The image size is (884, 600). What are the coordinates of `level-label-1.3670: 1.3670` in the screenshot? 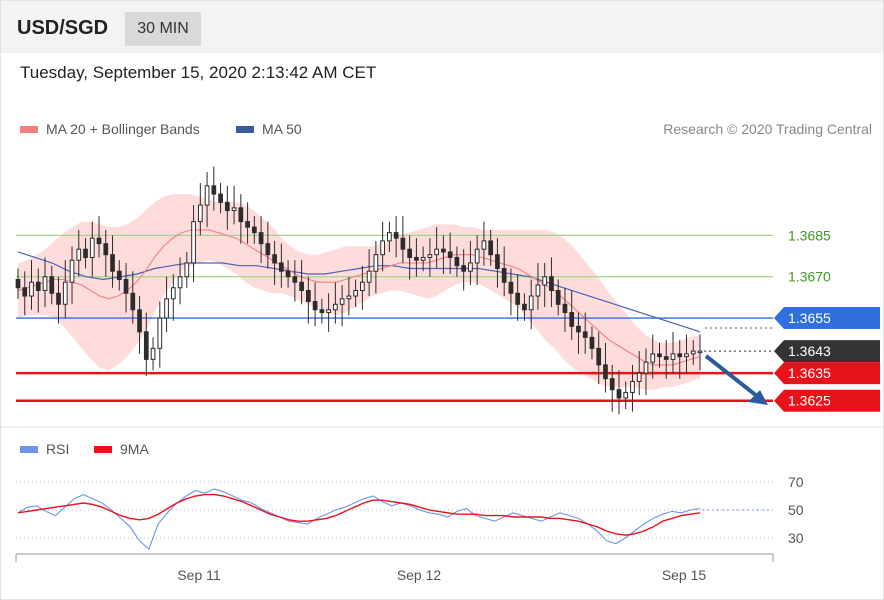 It's located at (809, 277).